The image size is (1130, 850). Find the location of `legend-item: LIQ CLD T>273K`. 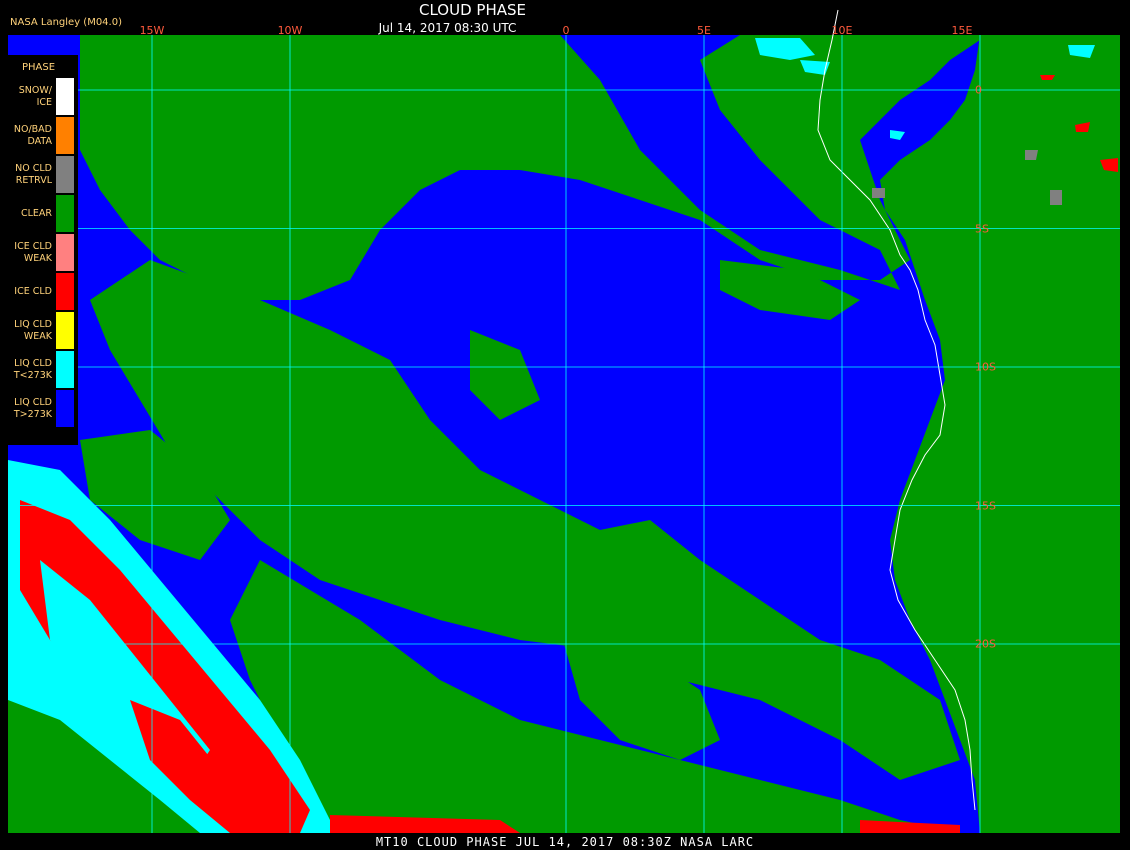

legend-item: LIQ CLD T>273K is located at coordinates (39, 408).